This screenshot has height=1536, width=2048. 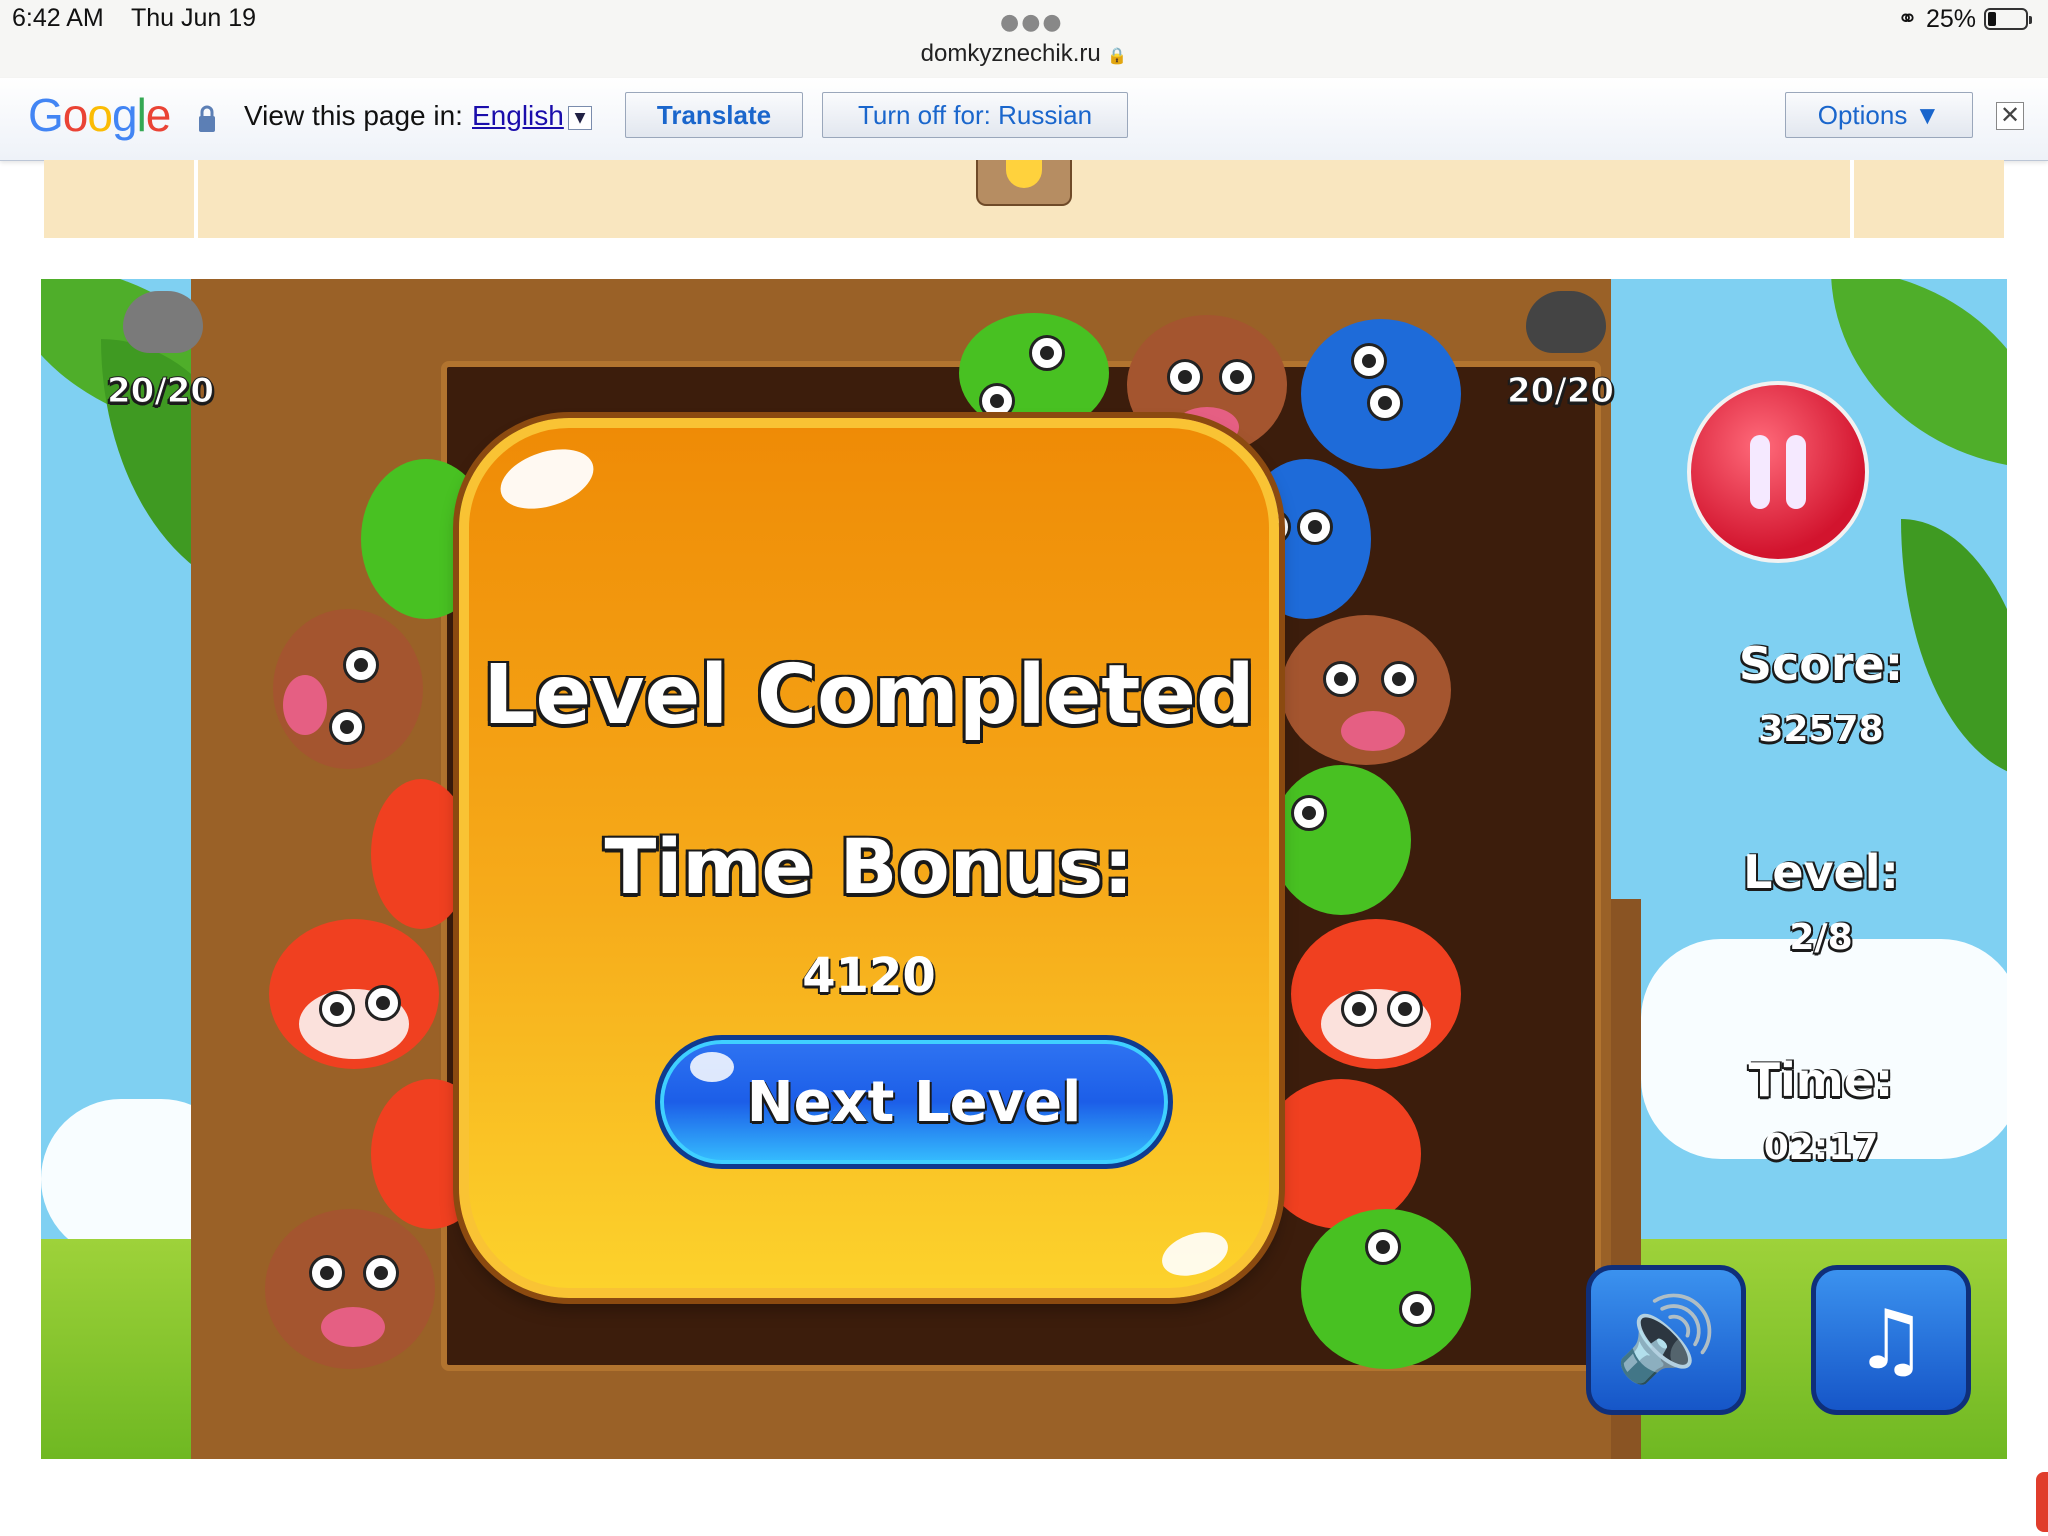 I want to click on turn-off-button: Turn off for: Russian, so click(x=975, y=115).